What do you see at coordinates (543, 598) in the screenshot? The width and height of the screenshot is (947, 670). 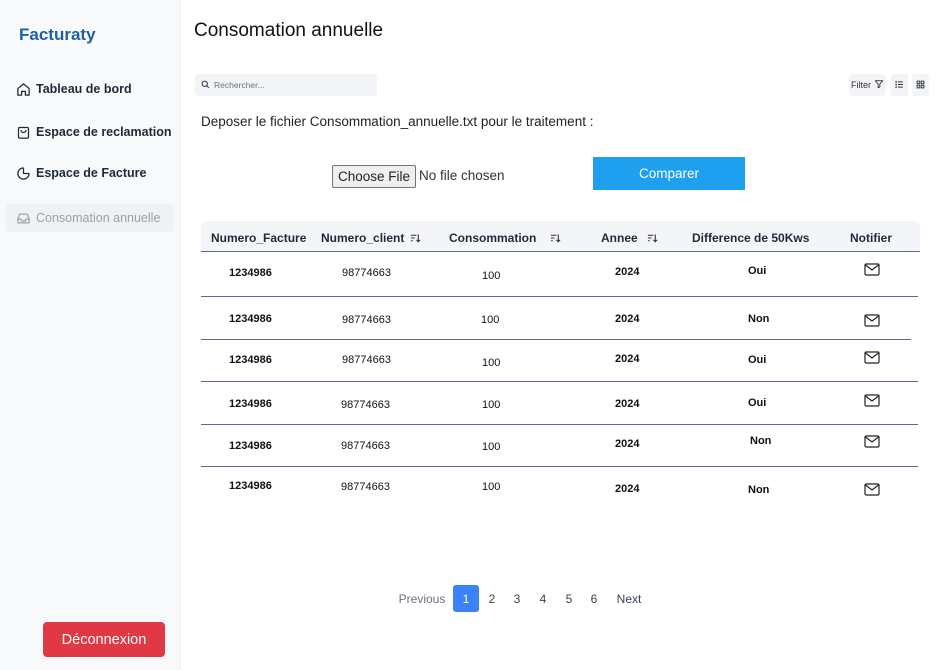 I see `pagination-page: 4` at bounding box center [543, 598].